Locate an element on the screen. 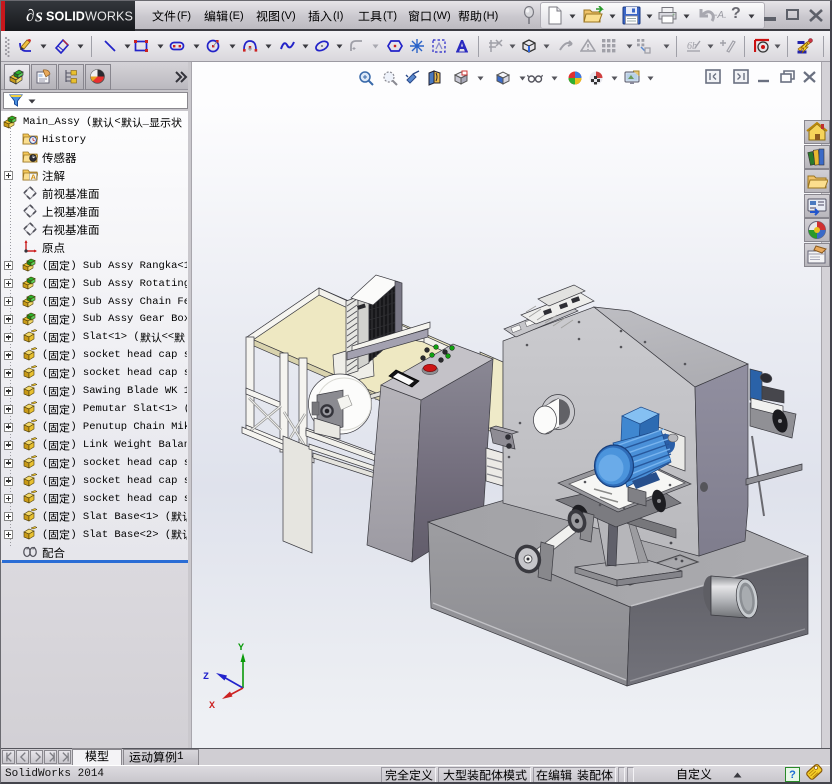 The width and height of the screenshot is (832, 784). svg-text: Z is located at coordinates (206, 677).